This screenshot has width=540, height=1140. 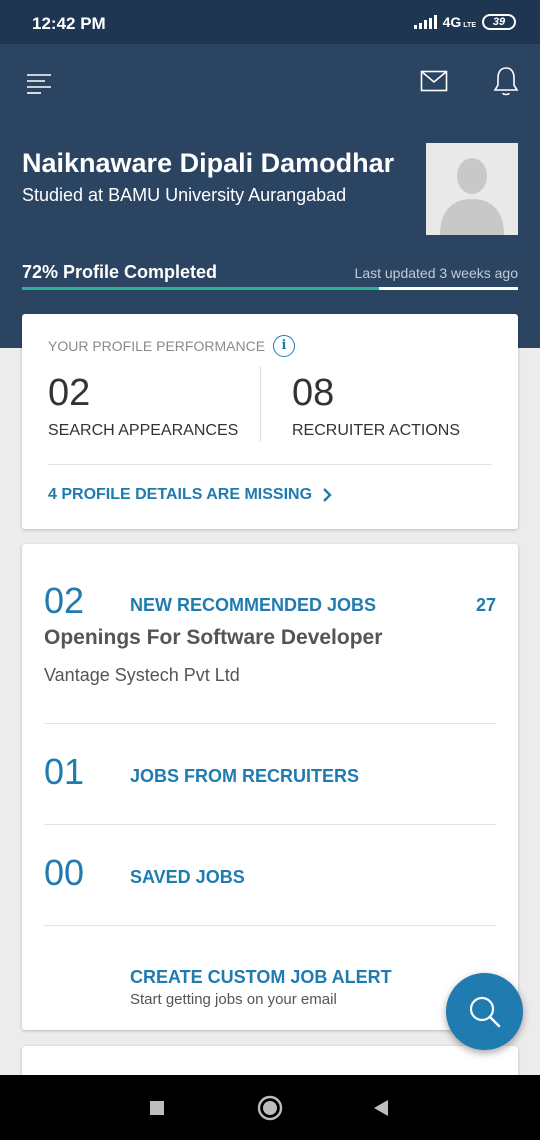 What do you see at coordinates (157, 346) in the screenshot?
I see `performance-title-text: YOUR PROFILE PERFORMANCE` at bounding box center [157, 346].